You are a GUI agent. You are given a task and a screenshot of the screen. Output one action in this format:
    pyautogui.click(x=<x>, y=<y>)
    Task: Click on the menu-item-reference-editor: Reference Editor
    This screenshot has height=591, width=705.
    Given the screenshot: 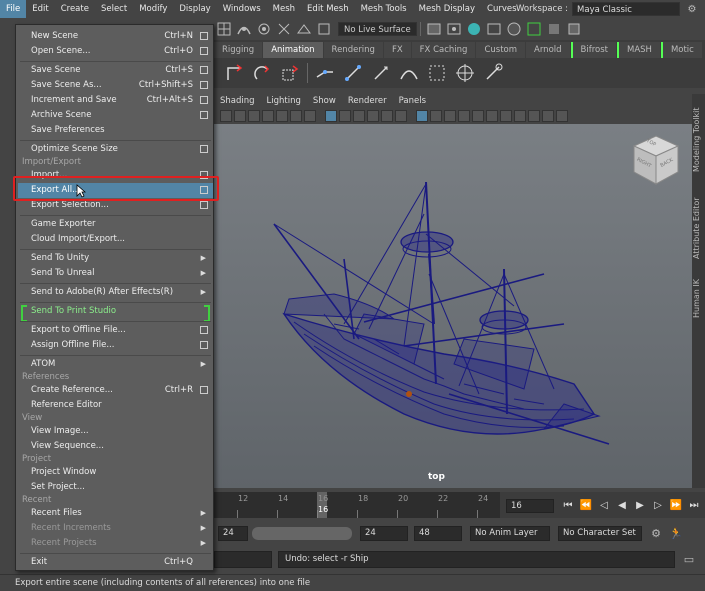 What is the action you would take?
    pyautogui.click(x=115, y=405)
    